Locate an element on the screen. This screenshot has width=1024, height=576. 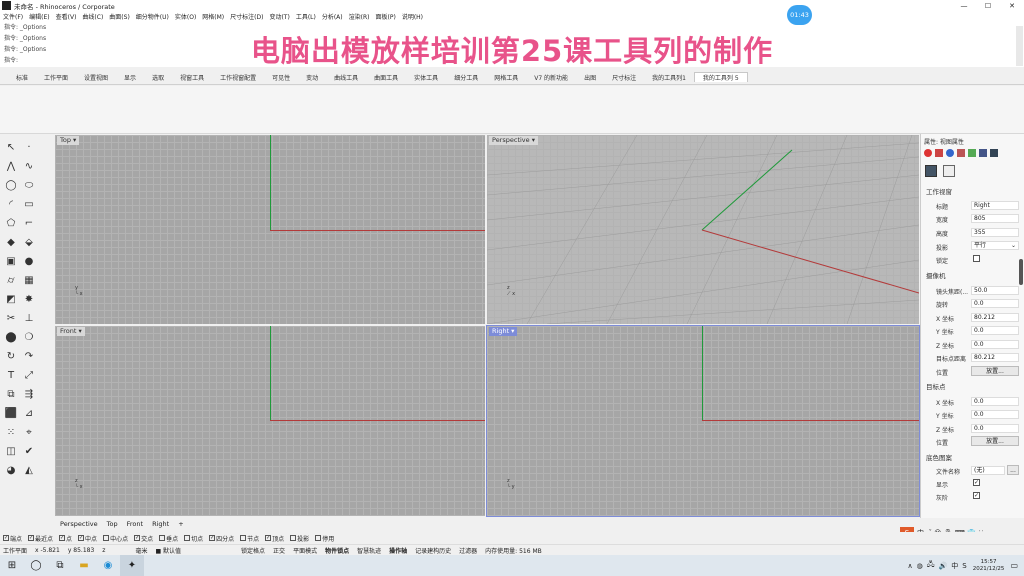
image-icon is located at coordinates (983, 153).